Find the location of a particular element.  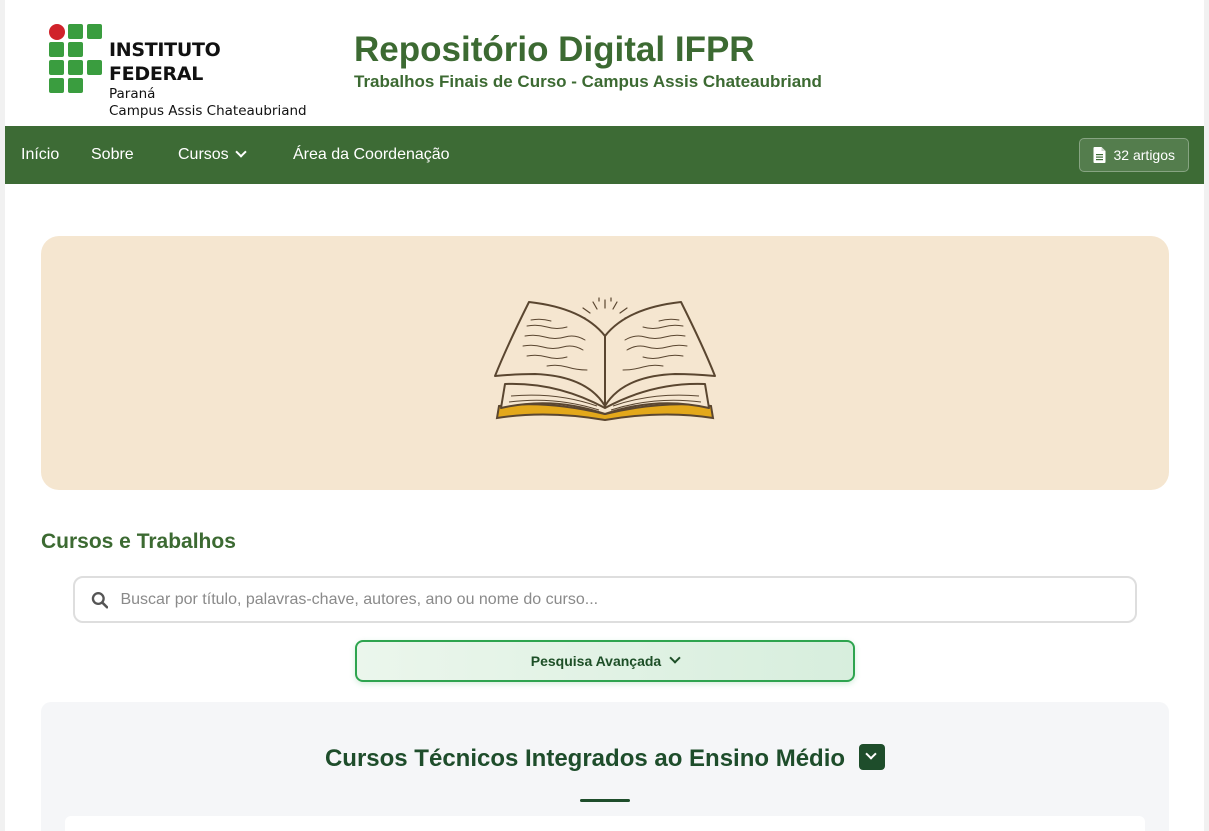

logo-line-state: Paraná is located at coordinates (132, 94).